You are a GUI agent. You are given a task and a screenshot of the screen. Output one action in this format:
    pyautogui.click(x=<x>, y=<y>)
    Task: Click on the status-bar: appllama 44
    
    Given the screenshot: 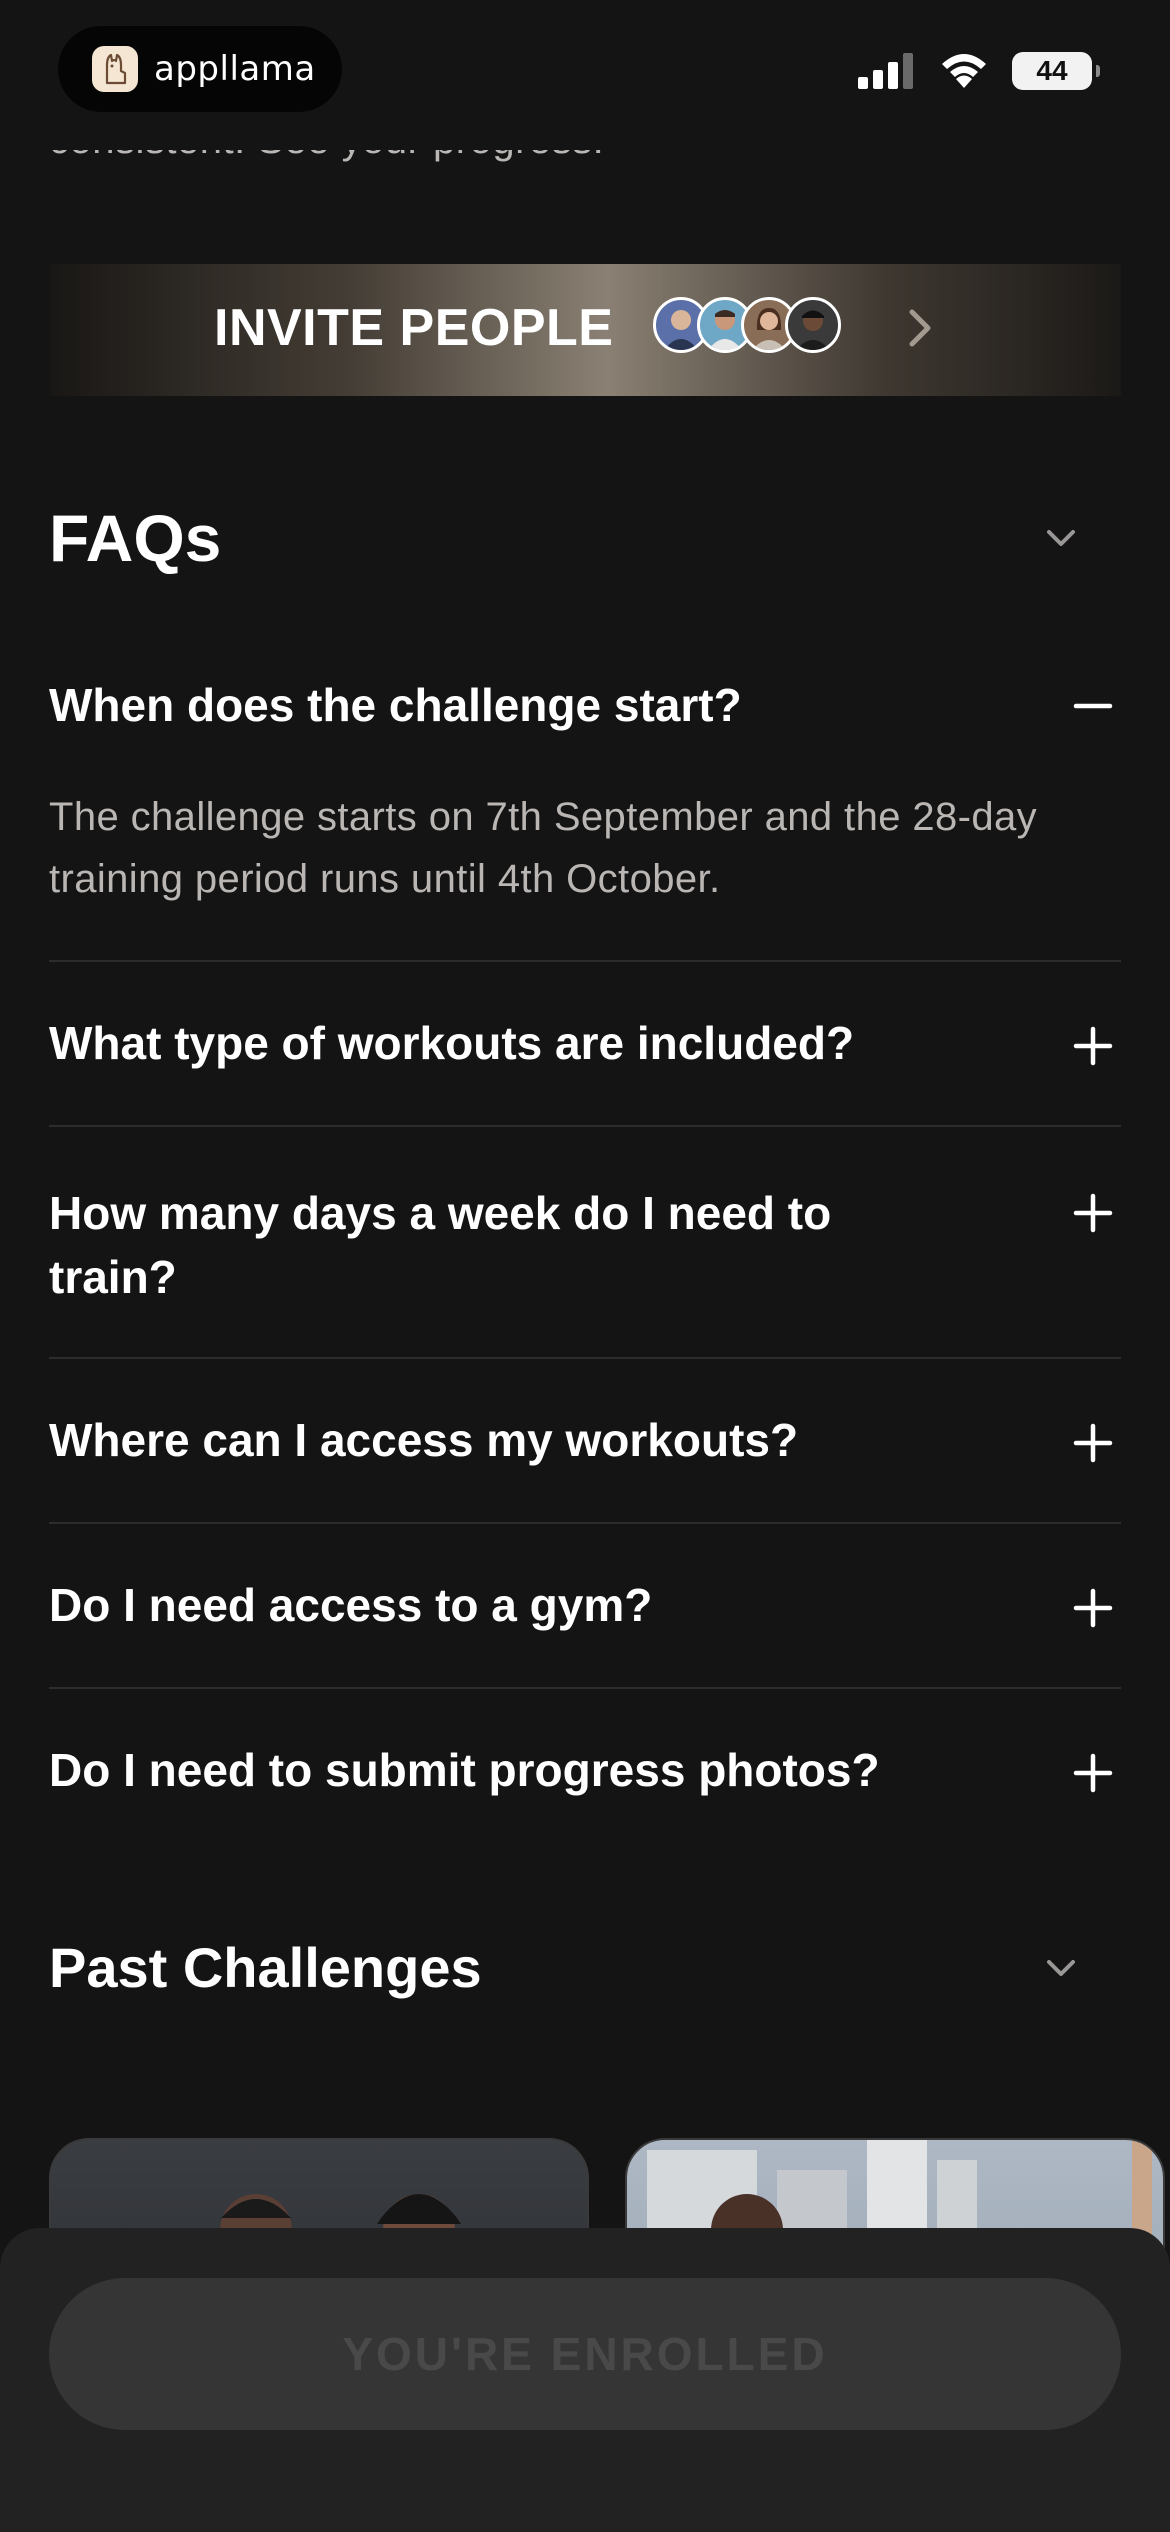 What is the action you would take?
    pyautogui.click(x=585, y=75)
    